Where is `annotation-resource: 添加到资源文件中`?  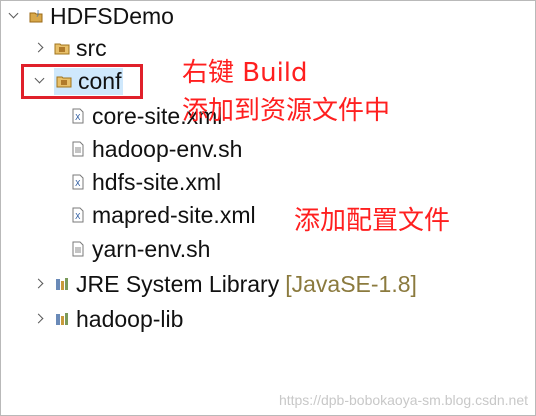
annotation-resource: 添加到资源文件中 is located at coordinates (286, 111).